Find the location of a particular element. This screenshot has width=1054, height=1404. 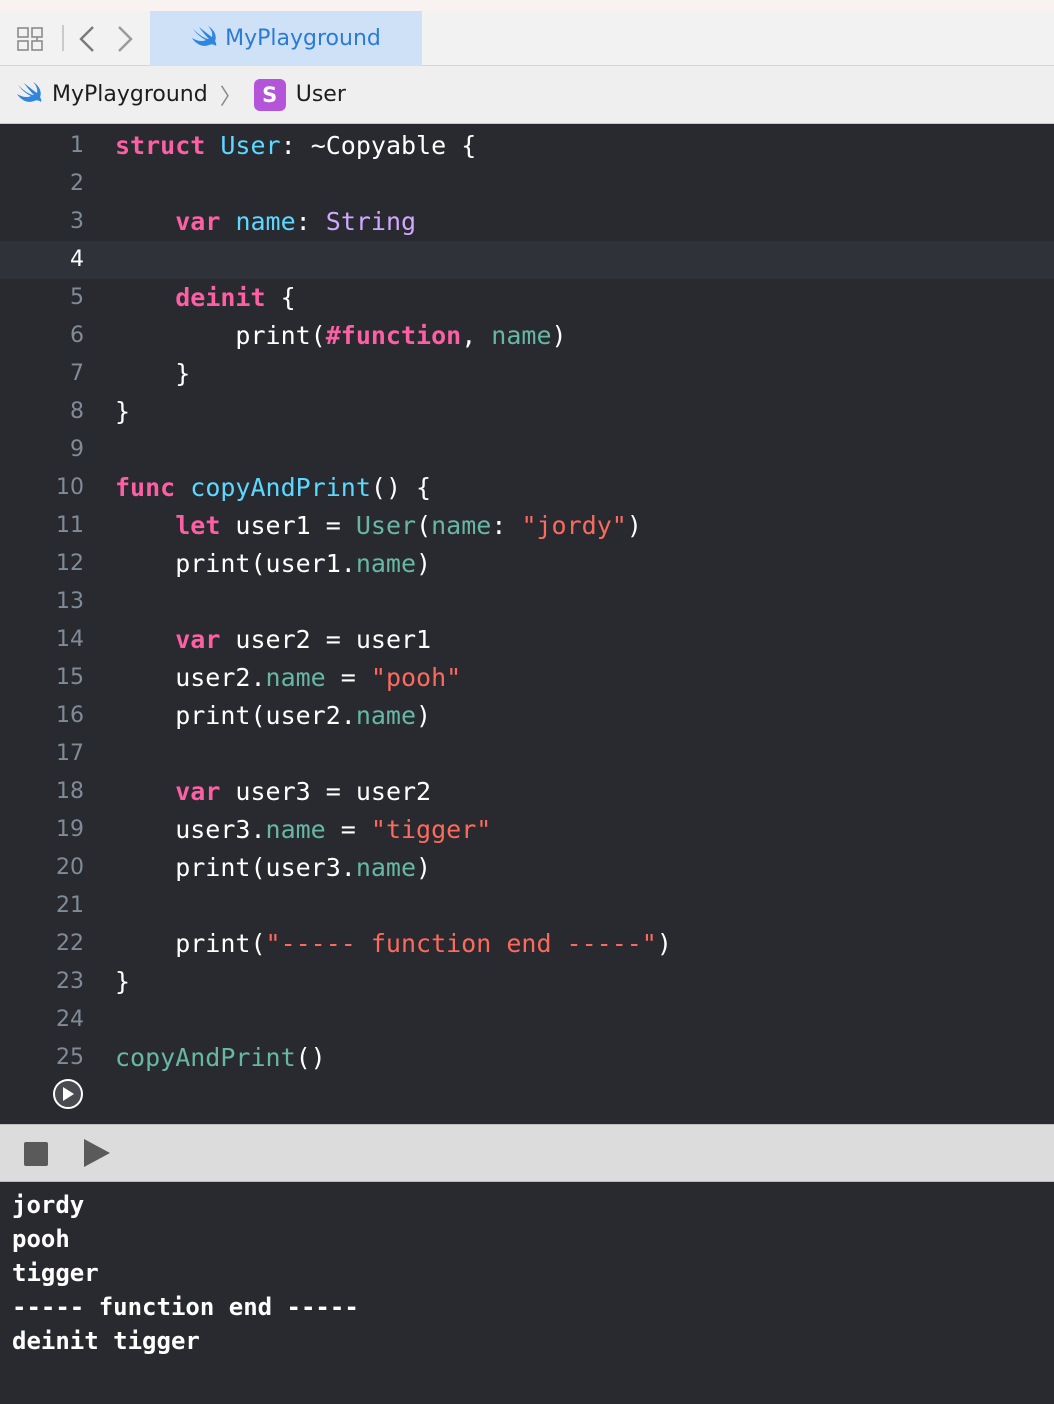

line-number: 10 is located at coordinates (70, 487).